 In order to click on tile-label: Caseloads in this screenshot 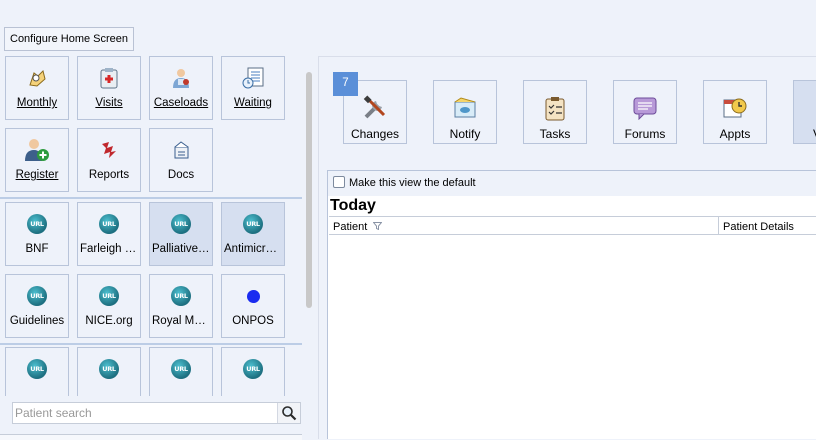, I will do `click(181, 103)`.